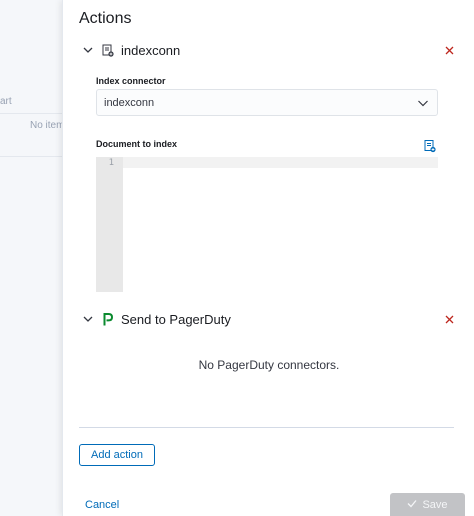 The width and height of the screenshot is (474, 516). I want to click on actions-title: Actions, so click(105, 18).